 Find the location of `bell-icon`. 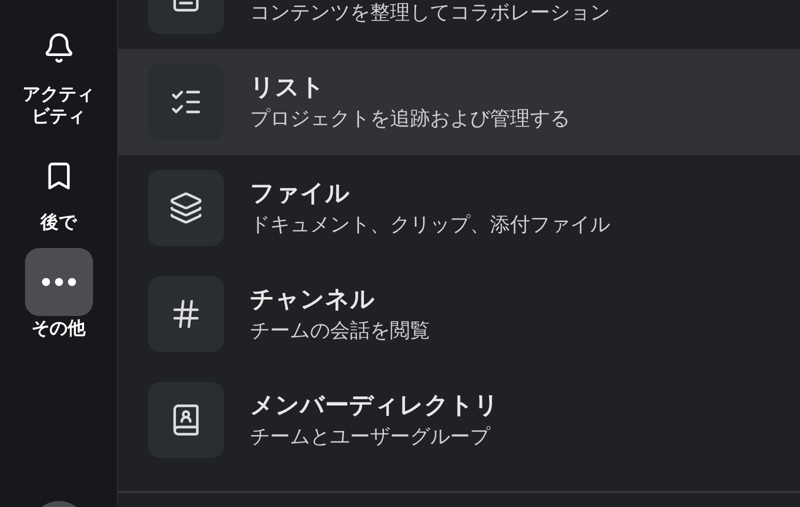

bell-icon is located at coordinates (58, 48).